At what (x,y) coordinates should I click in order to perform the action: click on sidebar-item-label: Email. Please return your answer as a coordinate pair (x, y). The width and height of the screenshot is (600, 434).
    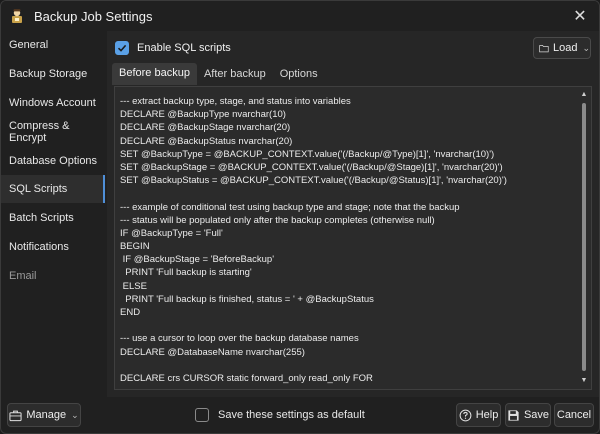
    Looking at the image, I should click on (23, 276).